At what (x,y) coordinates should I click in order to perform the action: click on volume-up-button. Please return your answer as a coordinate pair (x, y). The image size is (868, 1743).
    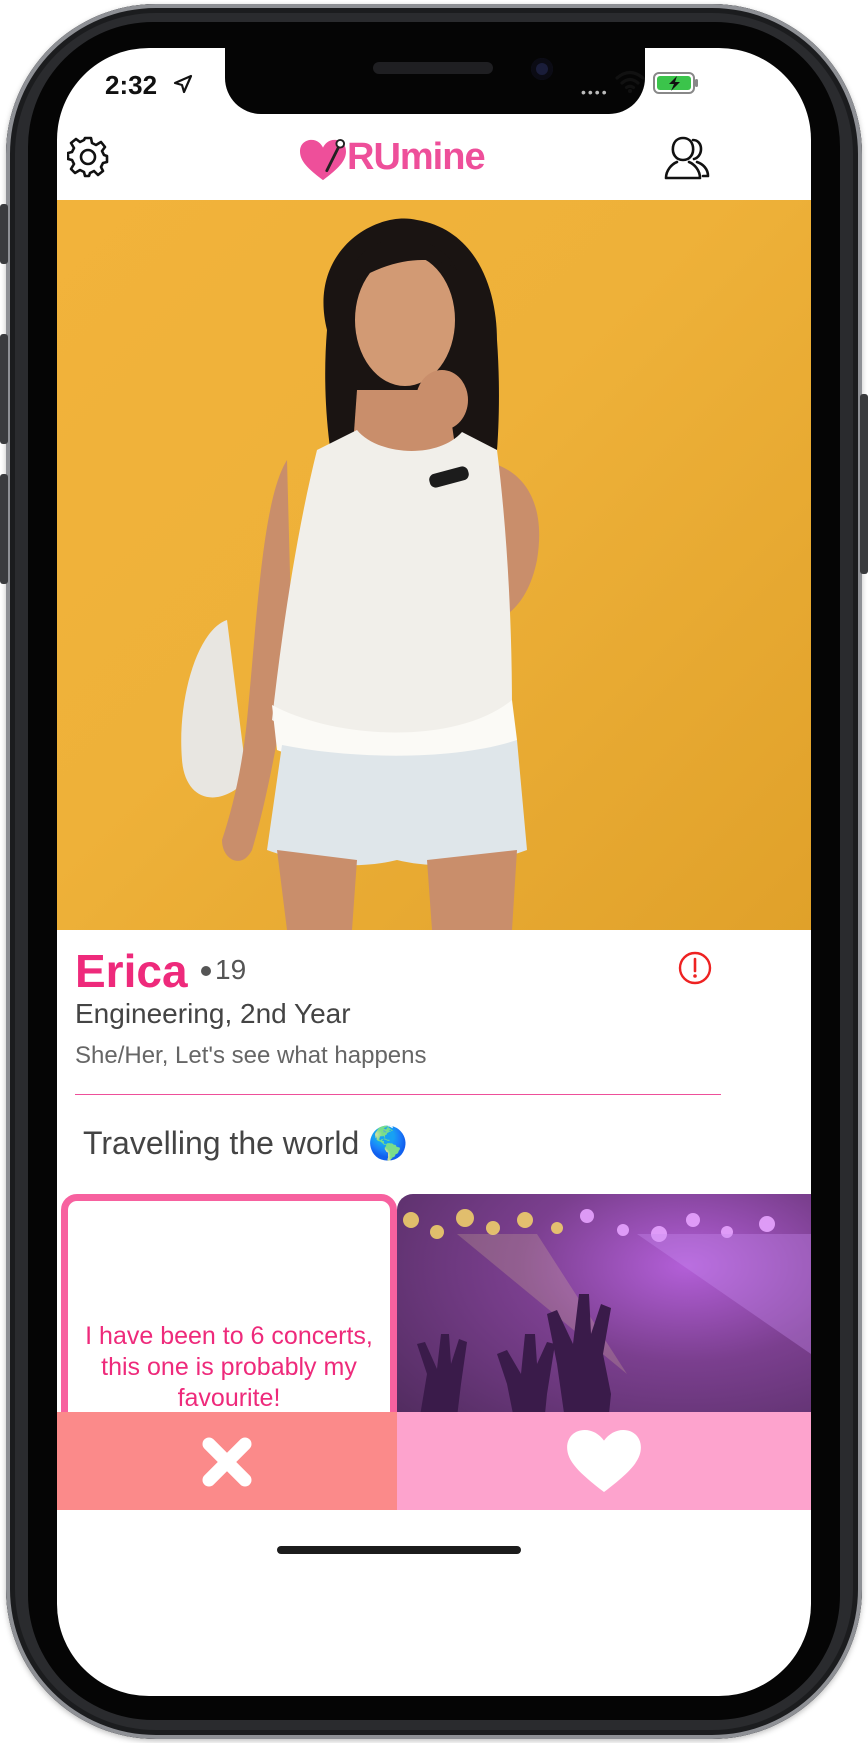
    Looking at the image, I should click on (4, 389).